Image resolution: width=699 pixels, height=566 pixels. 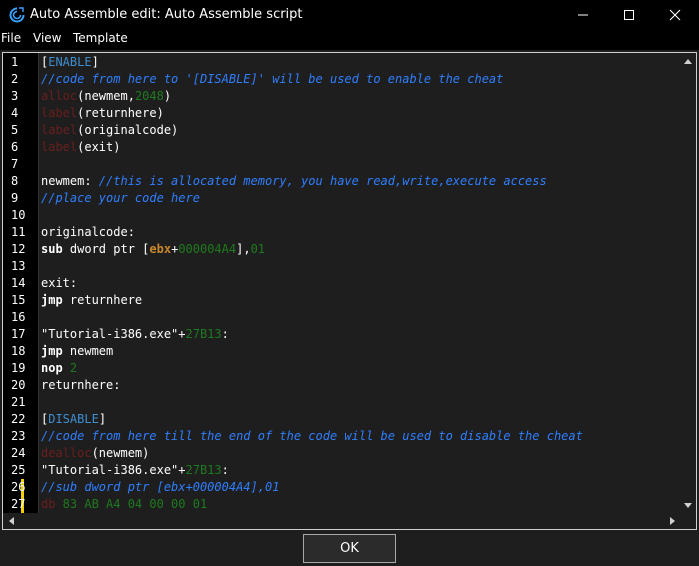 What do you see at coordinates (18, 487) in the screenshot?
I see `line-number: 26` at bounding box center [18, 487].